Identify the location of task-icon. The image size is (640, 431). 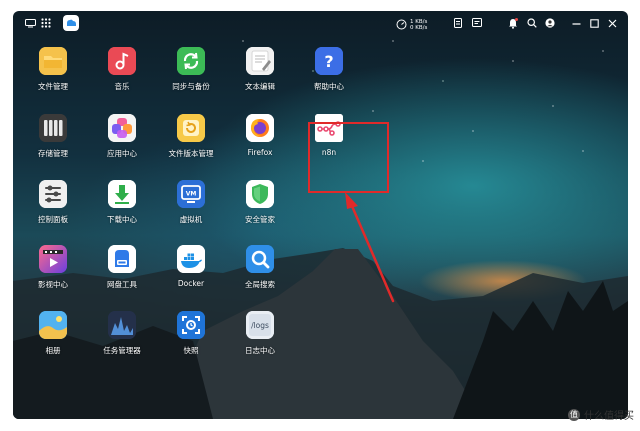
(477, 23).